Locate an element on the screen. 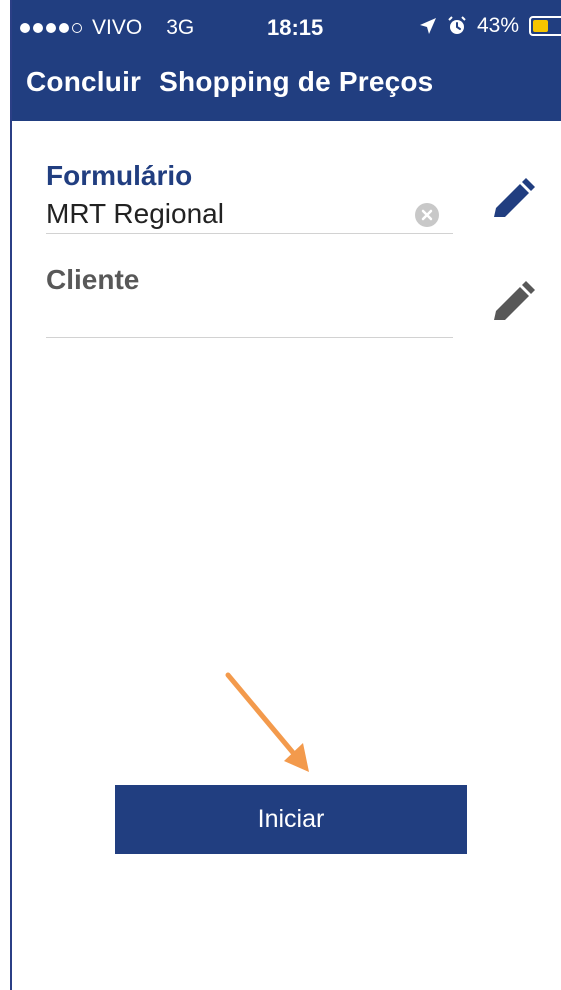 The height and width of the screenshot is (990, 561). signal-dot-empty is located at coordinates (77, 28).